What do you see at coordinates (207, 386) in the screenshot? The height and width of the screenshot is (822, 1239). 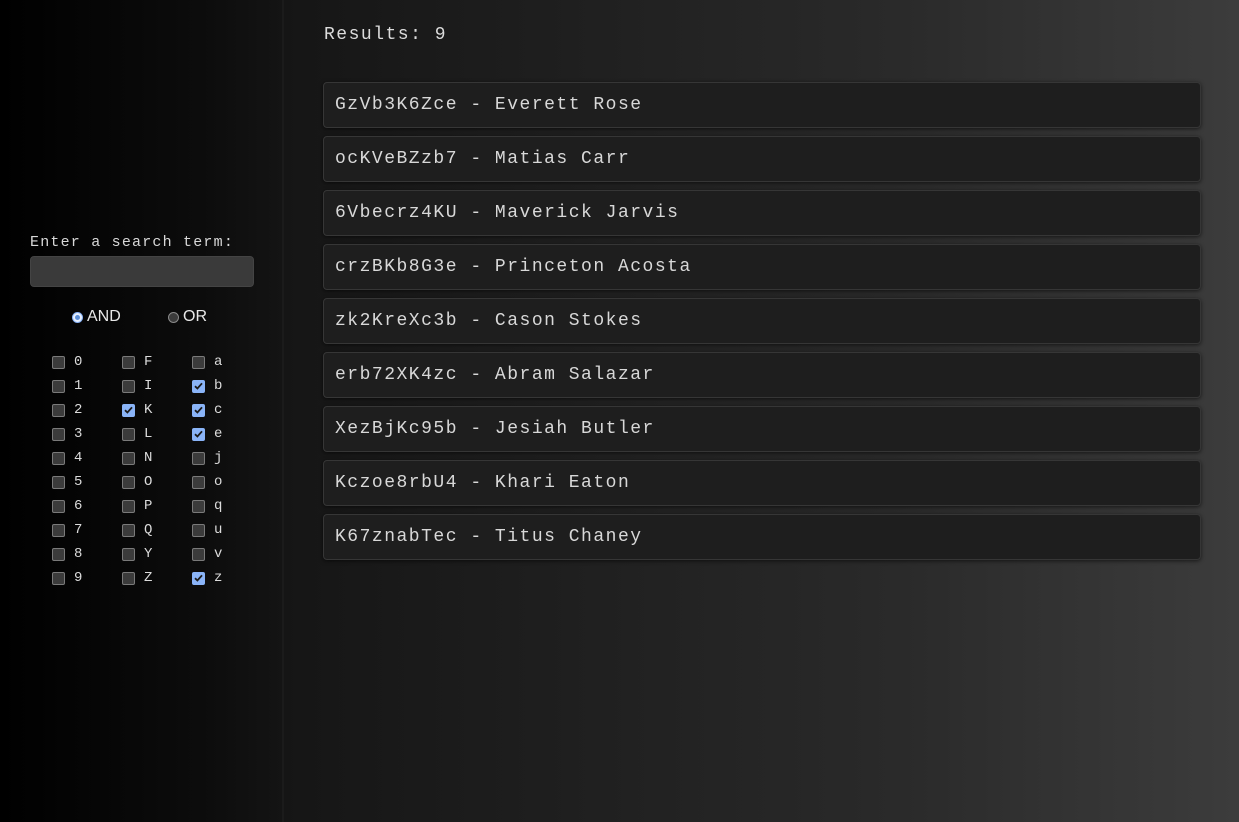 I see `filter-checkbox-b: b` at bounding box center [207, 386].